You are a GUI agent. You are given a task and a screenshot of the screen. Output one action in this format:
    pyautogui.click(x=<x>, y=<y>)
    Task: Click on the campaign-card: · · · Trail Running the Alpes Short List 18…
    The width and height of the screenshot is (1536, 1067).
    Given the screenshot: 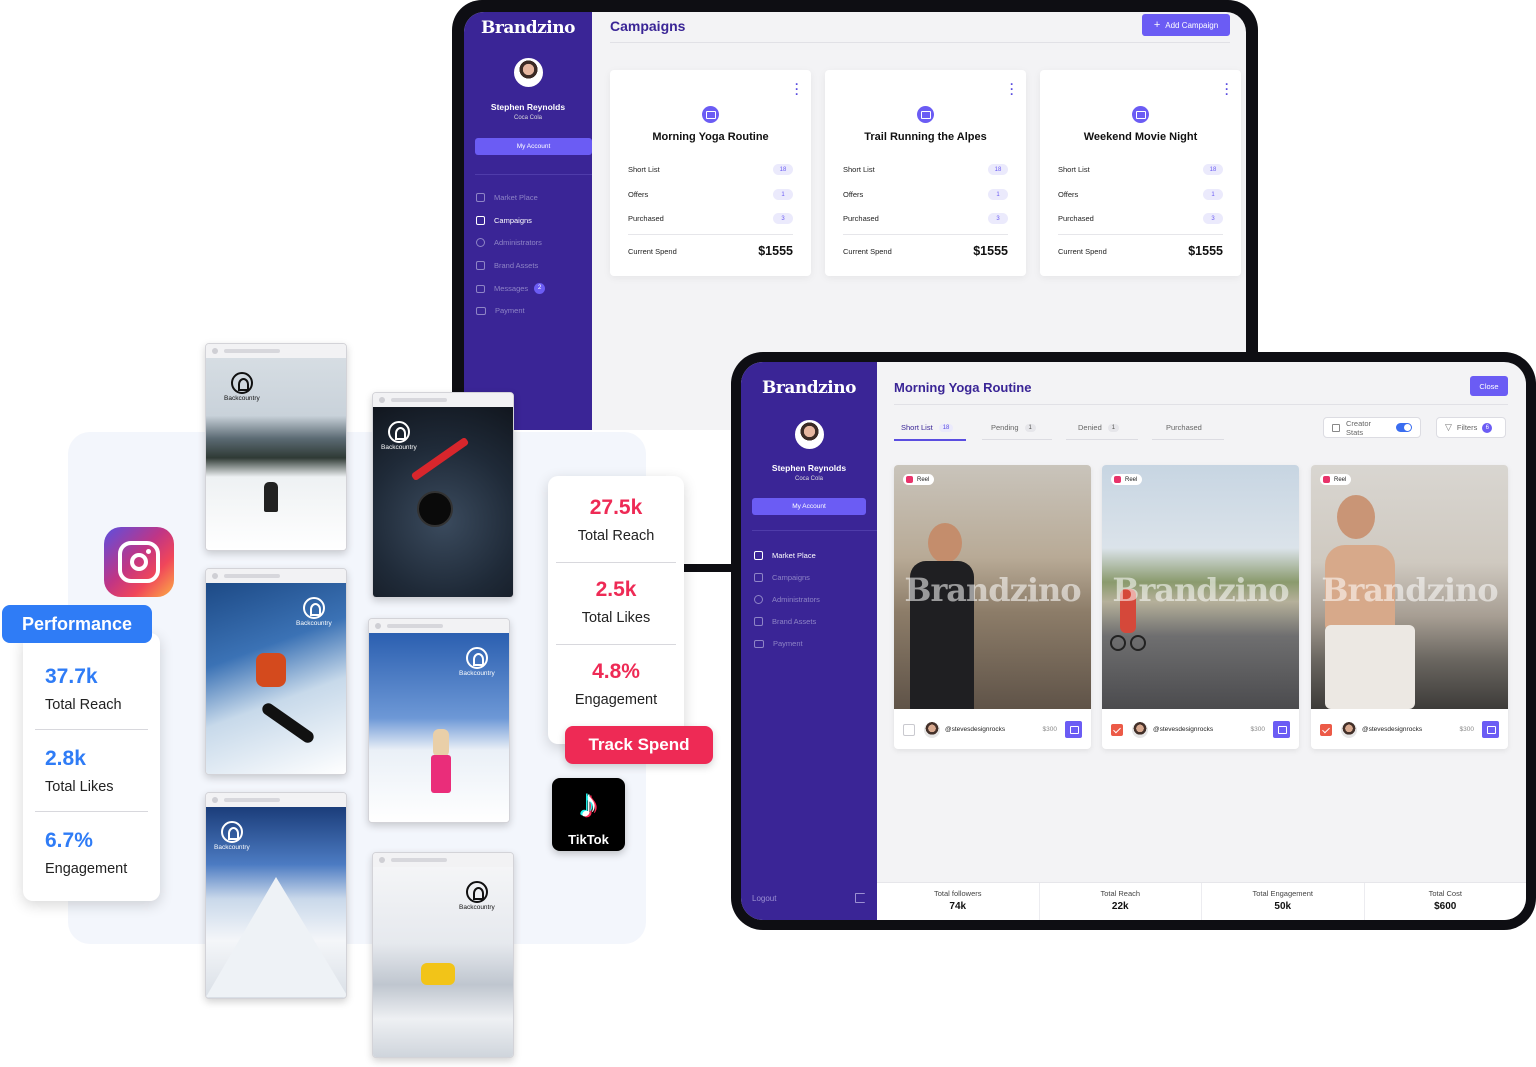 What is the action you would take?
    pyautogui.click(x=925, y=173)
    